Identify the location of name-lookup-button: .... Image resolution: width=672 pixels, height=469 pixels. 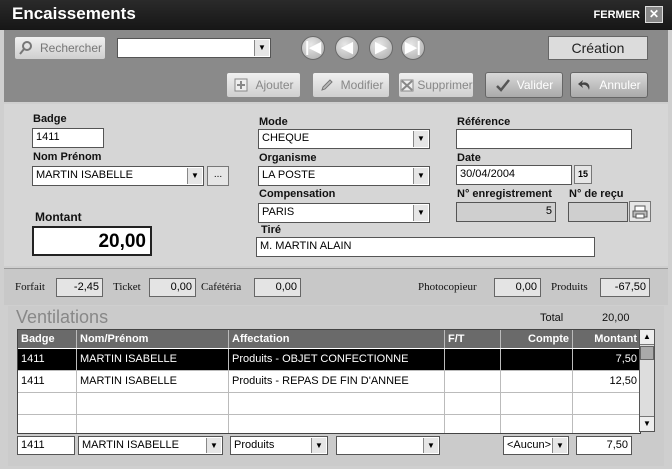
(218, 176).